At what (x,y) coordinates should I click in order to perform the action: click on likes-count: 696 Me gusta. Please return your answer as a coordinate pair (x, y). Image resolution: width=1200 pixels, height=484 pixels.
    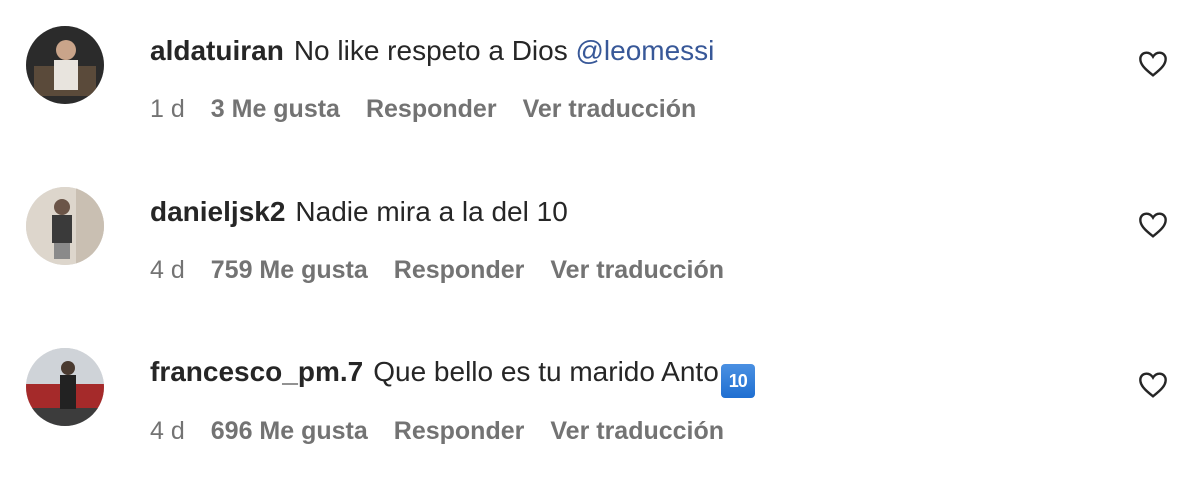
    Looking at the image, I should click on (289, 431).